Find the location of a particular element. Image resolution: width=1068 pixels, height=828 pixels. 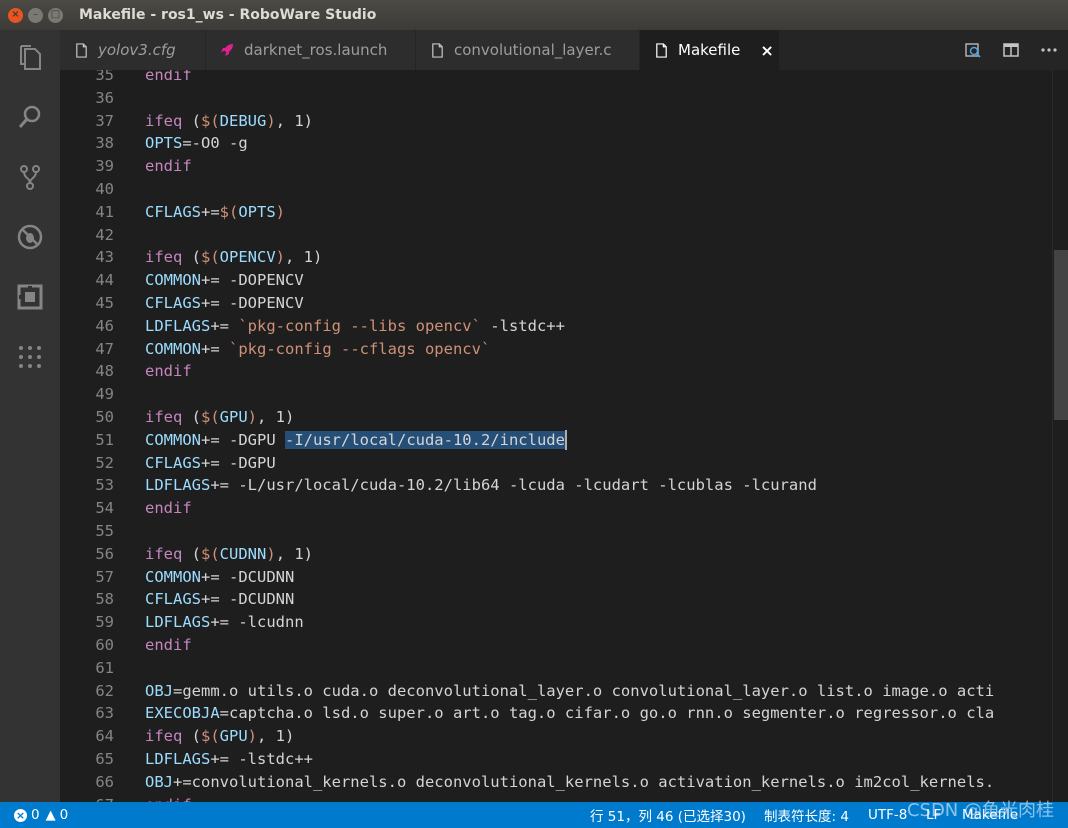

window-minimize-button: – is located at coordinates (35, 15).